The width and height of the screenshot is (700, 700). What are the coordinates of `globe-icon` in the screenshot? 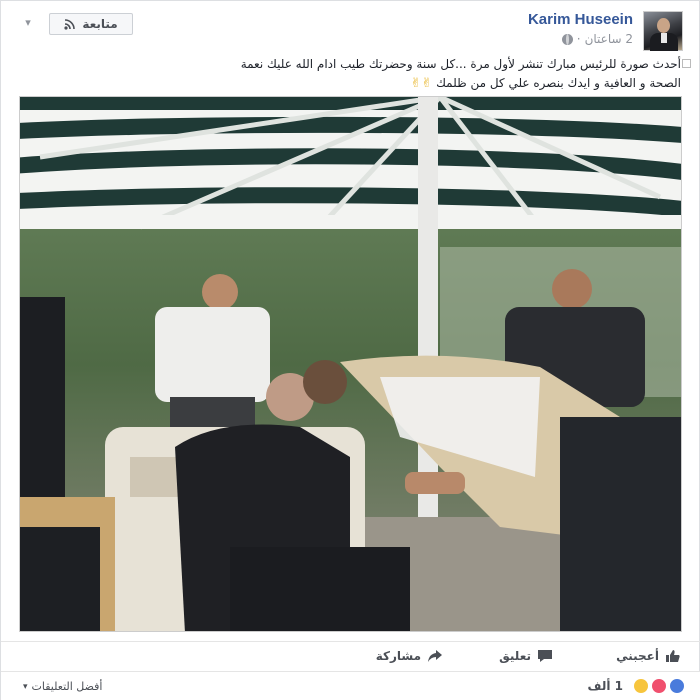 It's located at (567, 39).